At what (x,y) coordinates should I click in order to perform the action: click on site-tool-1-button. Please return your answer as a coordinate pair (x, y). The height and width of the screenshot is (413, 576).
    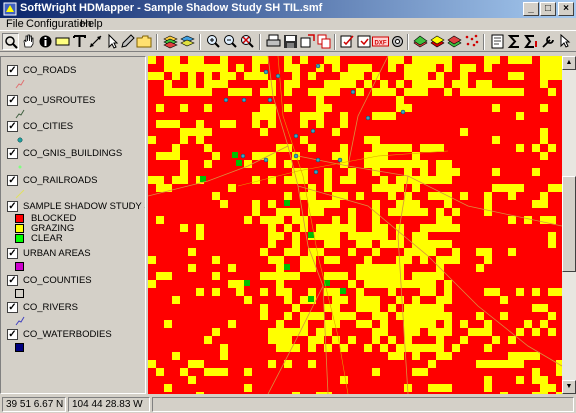
    Looking at the image, I should click on (420, 41).